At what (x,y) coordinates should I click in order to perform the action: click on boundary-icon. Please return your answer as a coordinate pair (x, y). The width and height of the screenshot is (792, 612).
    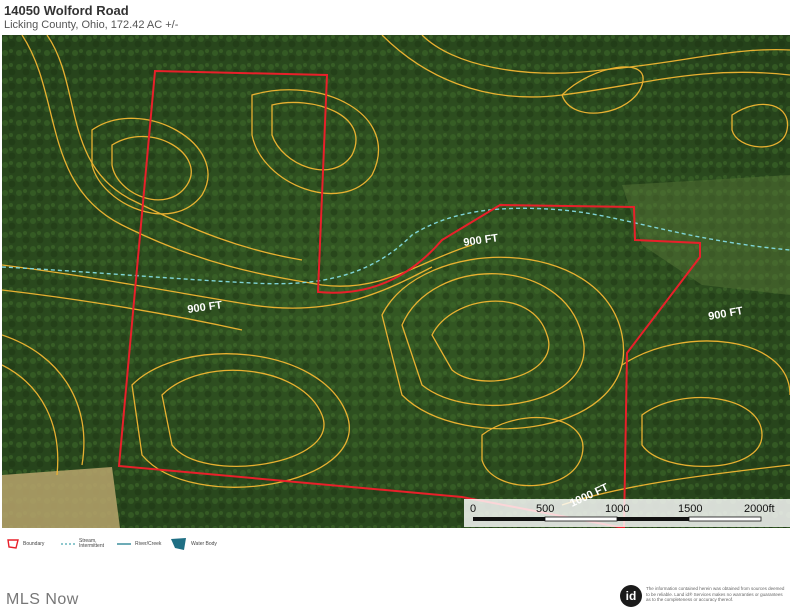
    Looking at the image, I should click on (13, 544).